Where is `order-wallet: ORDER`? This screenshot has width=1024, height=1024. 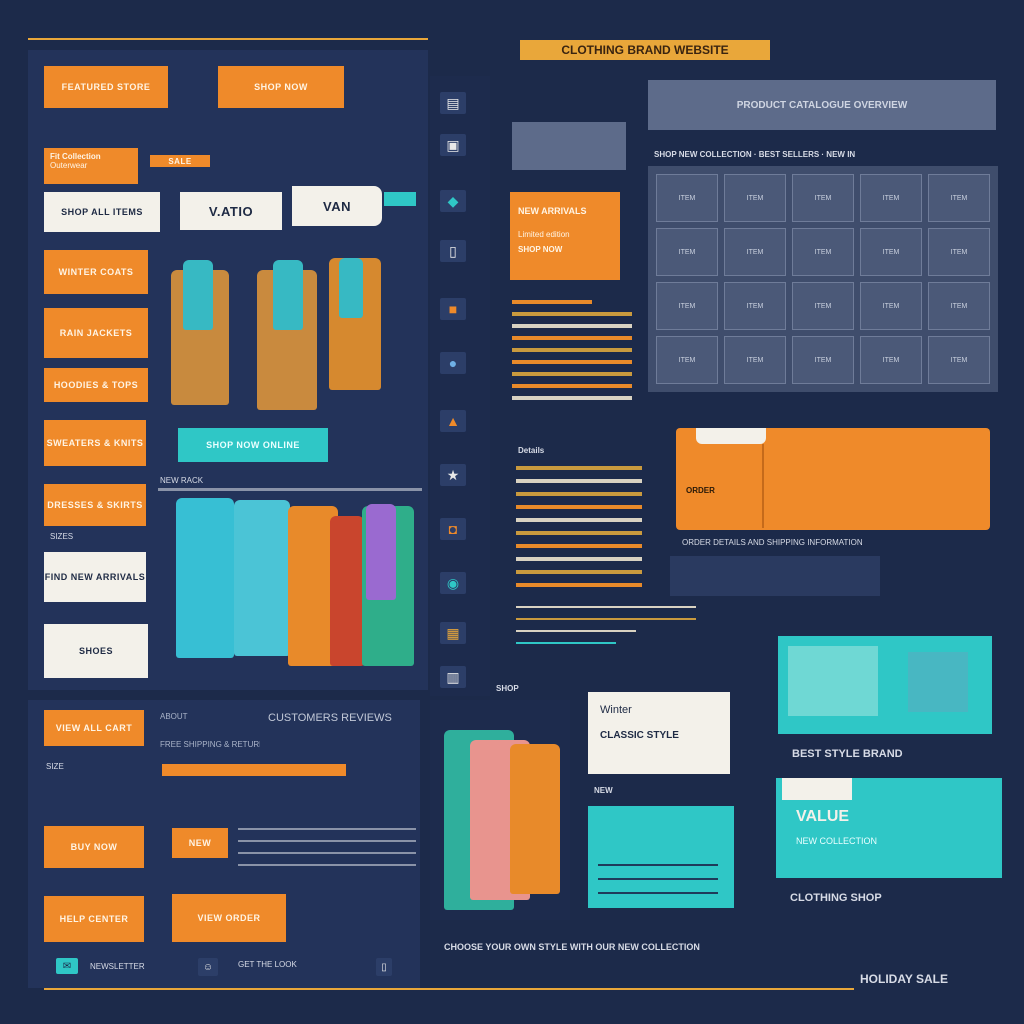 order-wallet: ORDER is located at coordinates (833, 479).